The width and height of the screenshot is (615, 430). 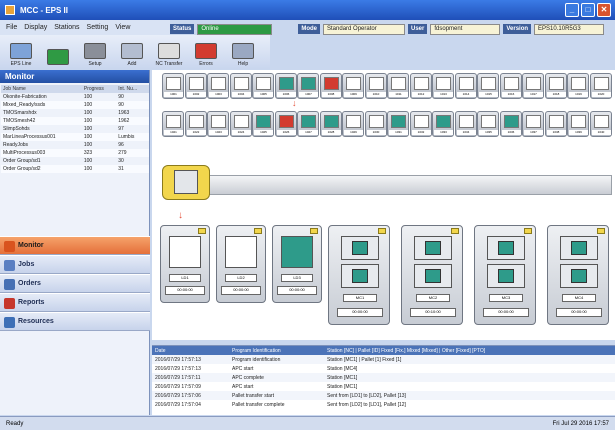 I want to click on pallet-slot: 1020, so click(x=600, y=86).